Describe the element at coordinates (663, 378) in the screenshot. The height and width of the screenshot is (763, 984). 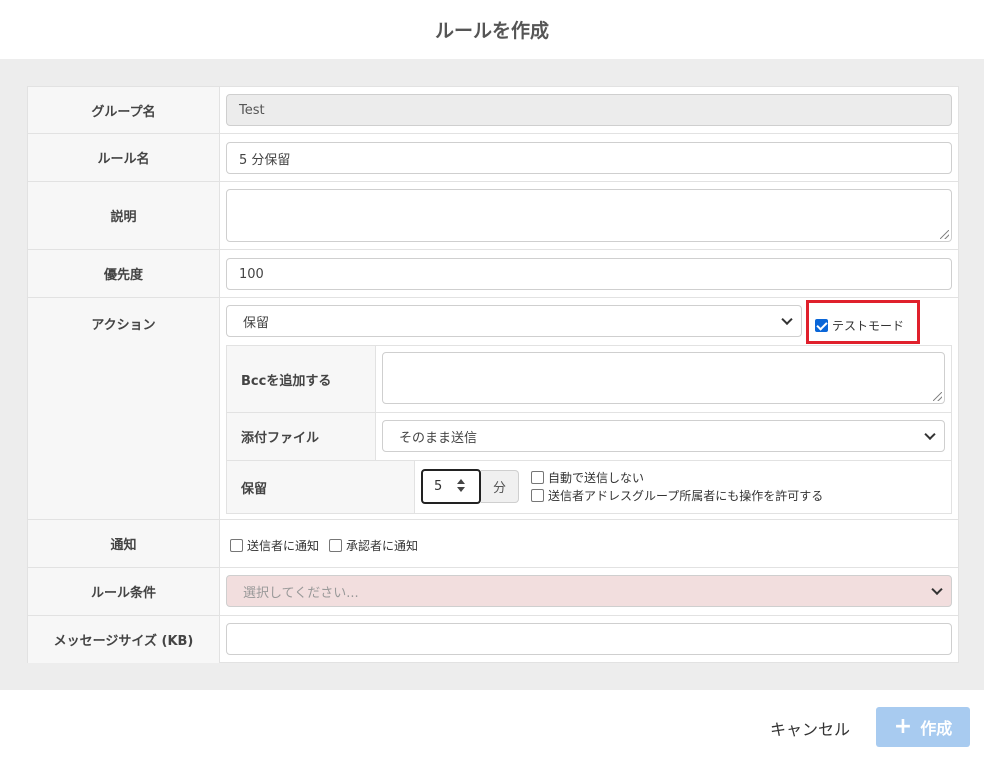
I see `bcc-textarea` at that location.